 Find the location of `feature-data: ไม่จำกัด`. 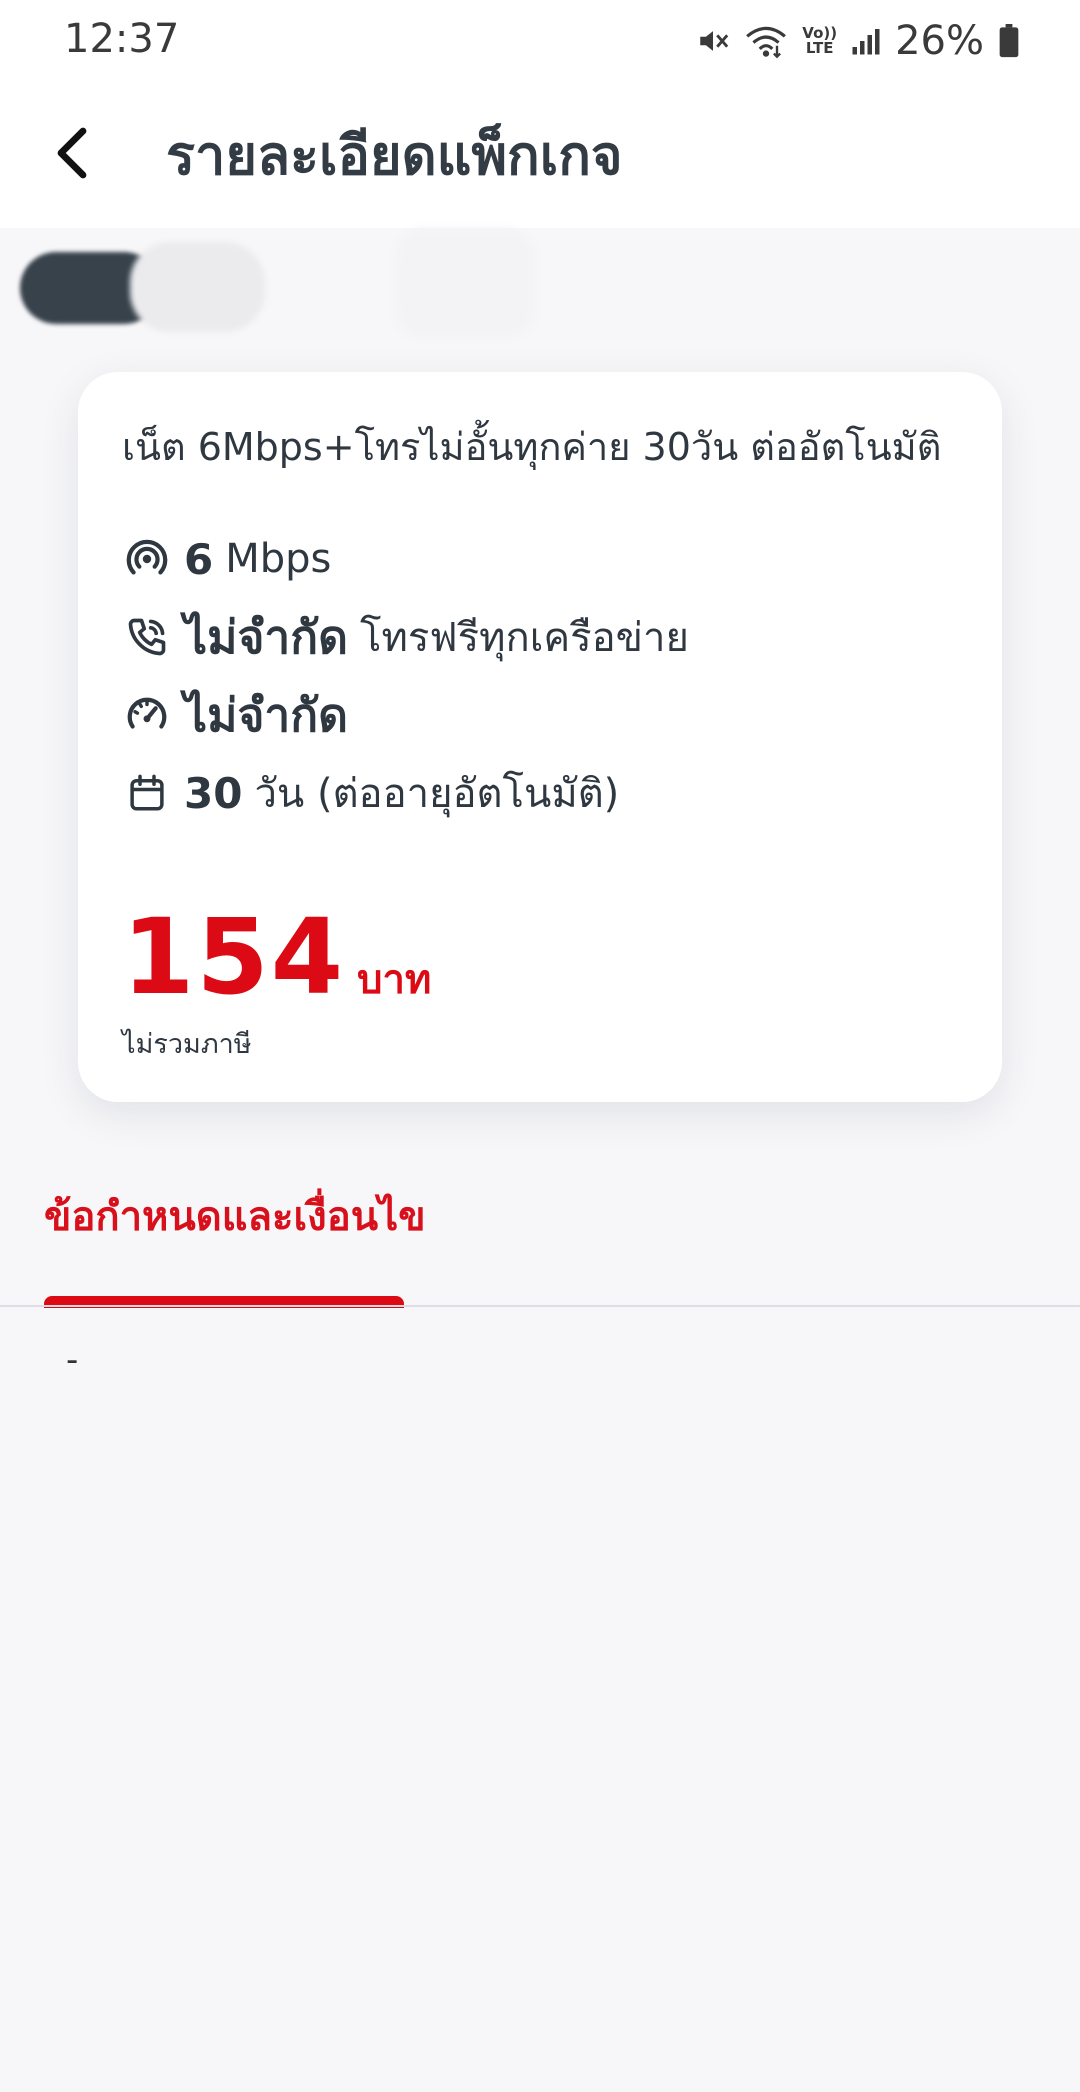

feature-data: ไม่จำกัด is located at coordinates (405, 715).